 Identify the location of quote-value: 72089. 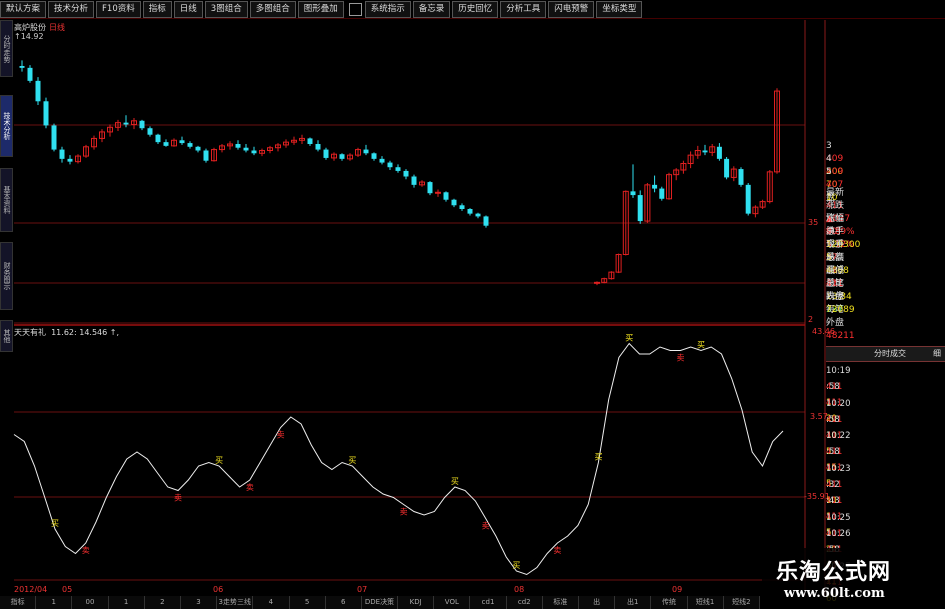
(840, 310).